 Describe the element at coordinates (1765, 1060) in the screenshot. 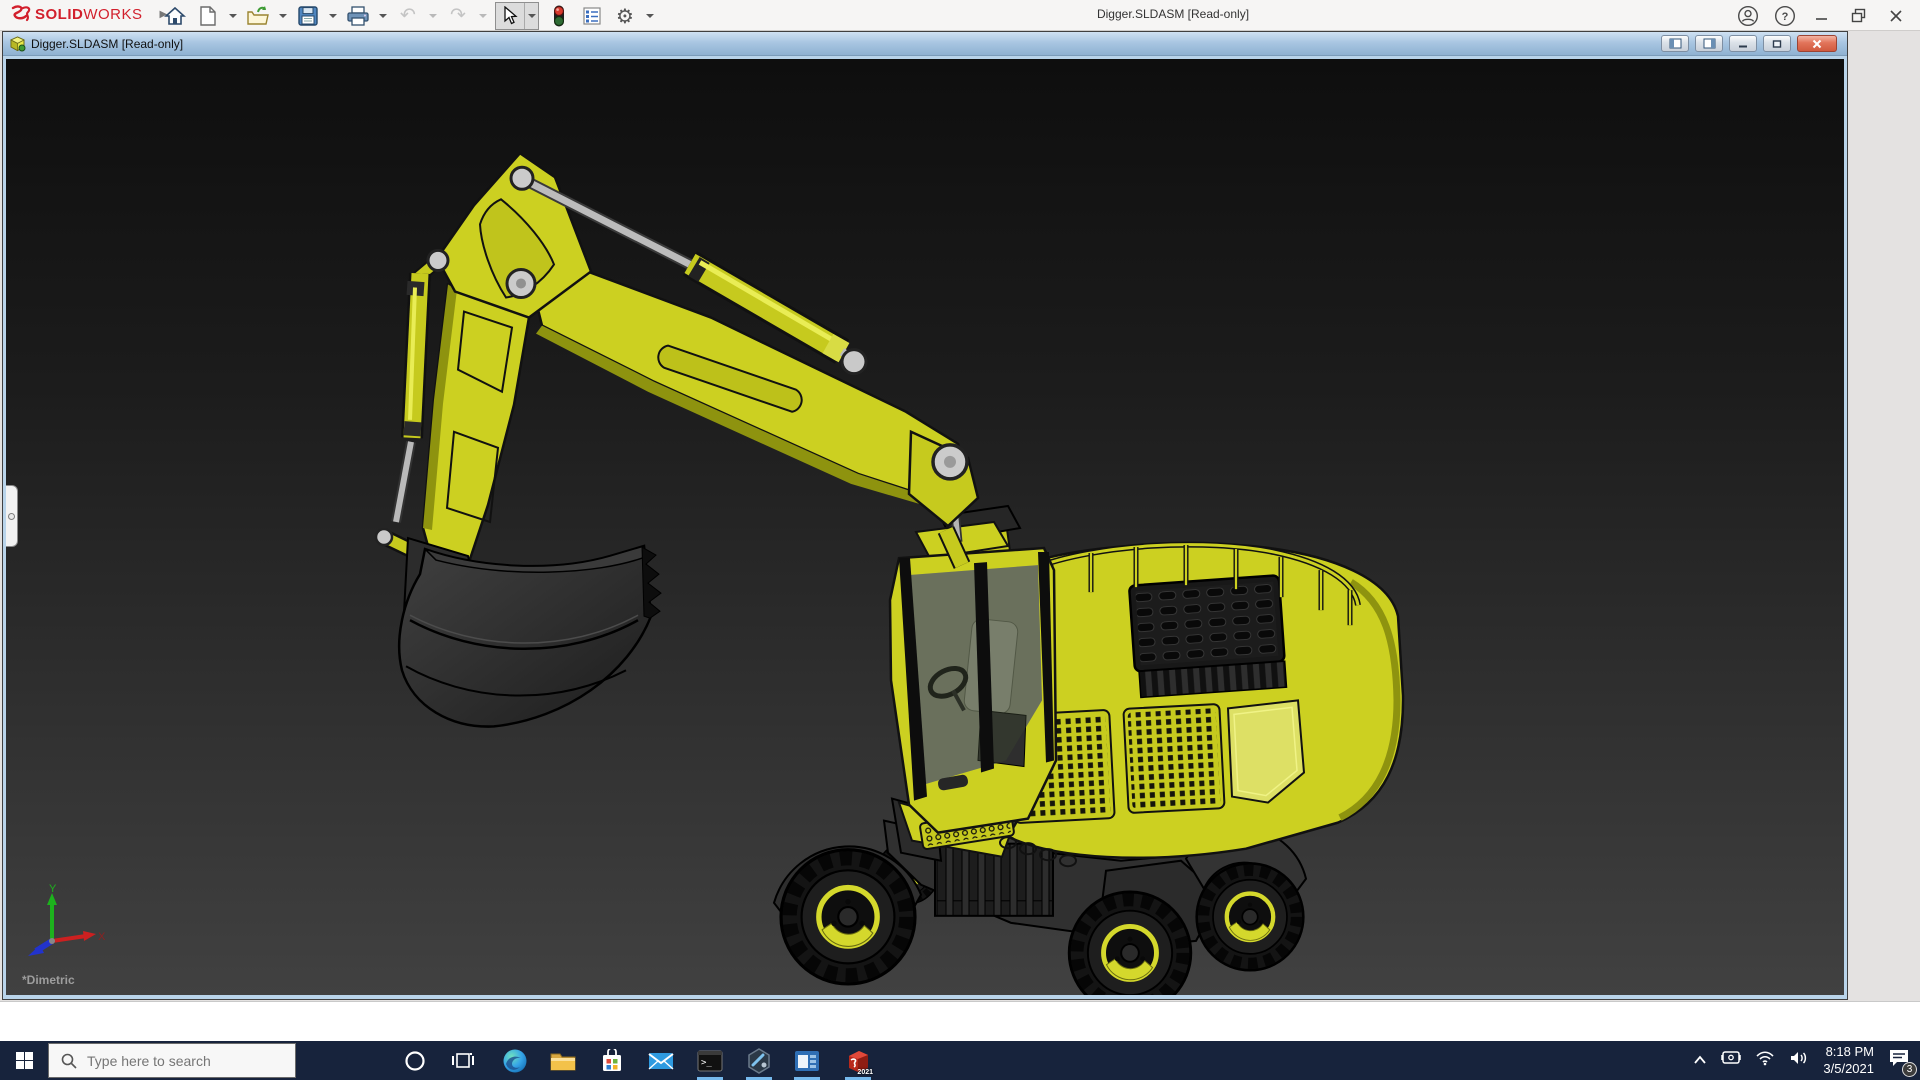

I see `wifi-icon` at that location.